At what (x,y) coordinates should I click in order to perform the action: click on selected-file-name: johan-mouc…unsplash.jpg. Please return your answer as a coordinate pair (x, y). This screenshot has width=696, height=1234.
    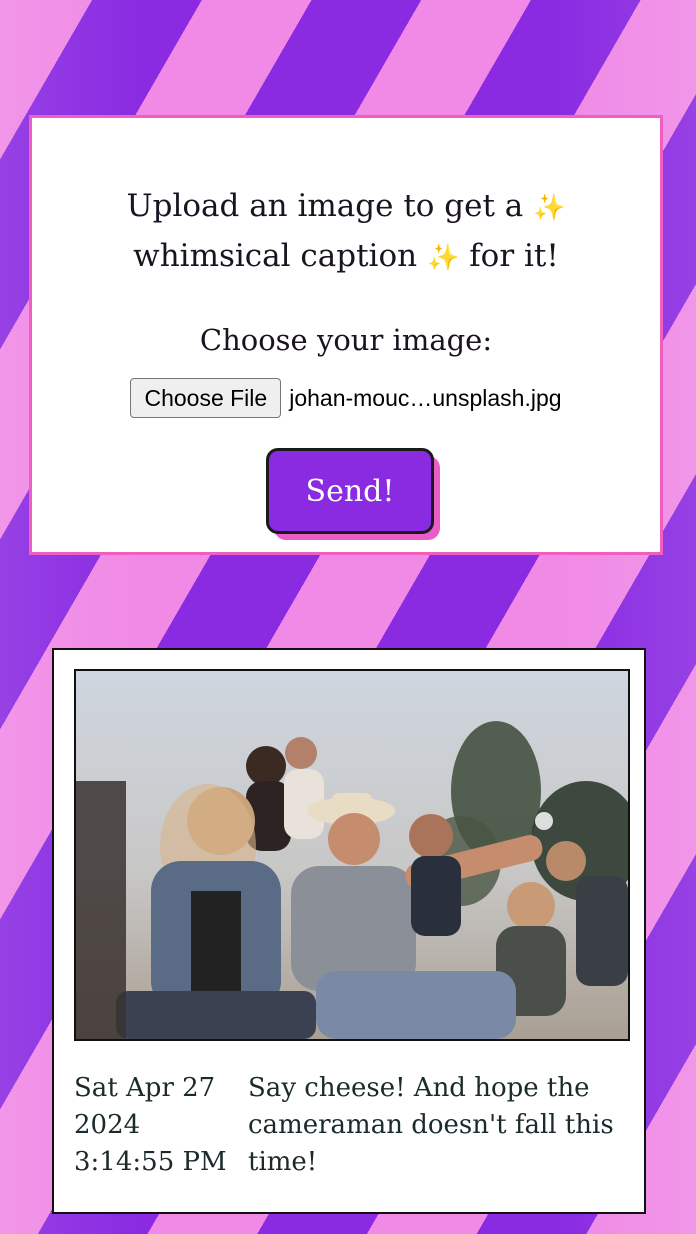
    Looking at the image, I should click on (425, 397).